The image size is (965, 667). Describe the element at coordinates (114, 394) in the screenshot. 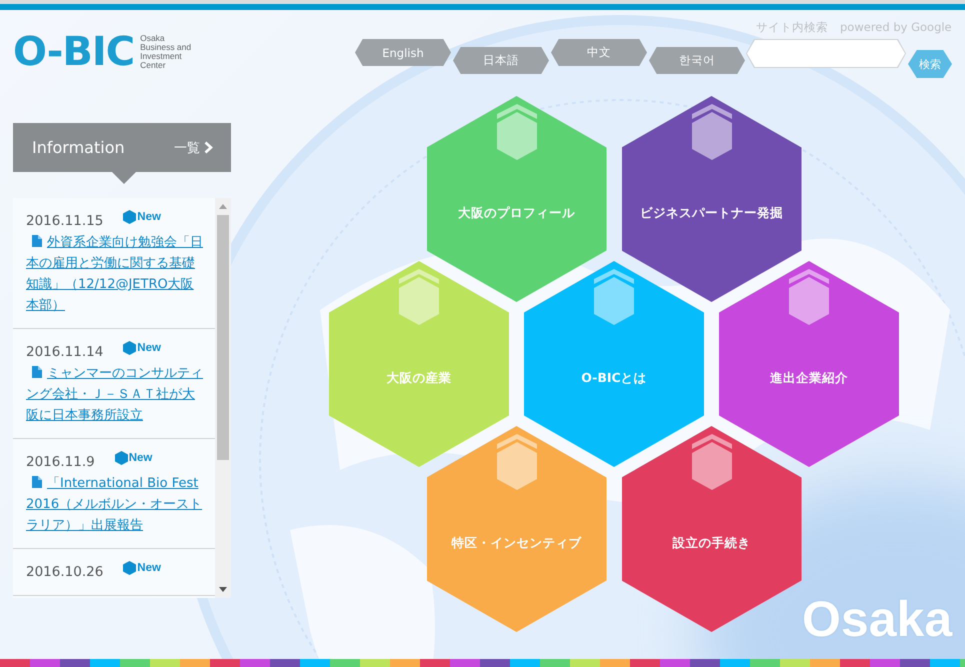

I see `news-link: ミャンマーのコンサルティング会社・Ｊ－ＳＡＴ社が大阪に日本事務所設立` at that location.